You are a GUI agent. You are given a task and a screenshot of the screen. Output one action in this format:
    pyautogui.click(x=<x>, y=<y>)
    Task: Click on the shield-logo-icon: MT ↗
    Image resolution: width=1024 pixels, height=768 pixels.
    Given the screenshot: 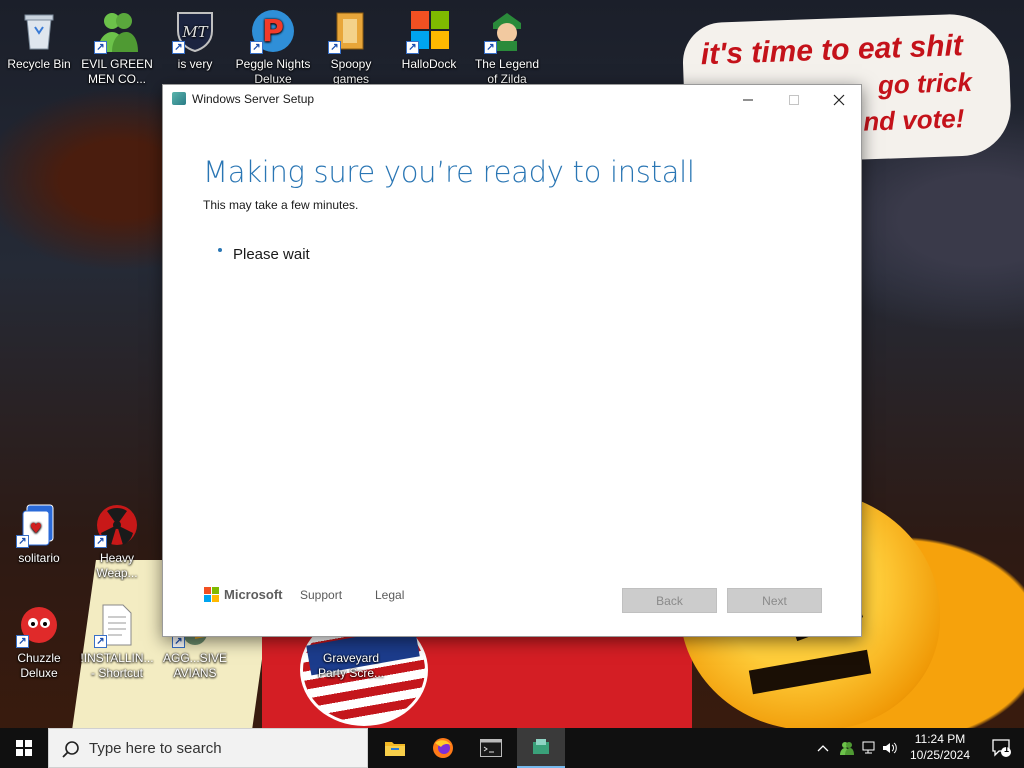 What is the action you would take?
    pyautogui.click(x=195, y=31)
    